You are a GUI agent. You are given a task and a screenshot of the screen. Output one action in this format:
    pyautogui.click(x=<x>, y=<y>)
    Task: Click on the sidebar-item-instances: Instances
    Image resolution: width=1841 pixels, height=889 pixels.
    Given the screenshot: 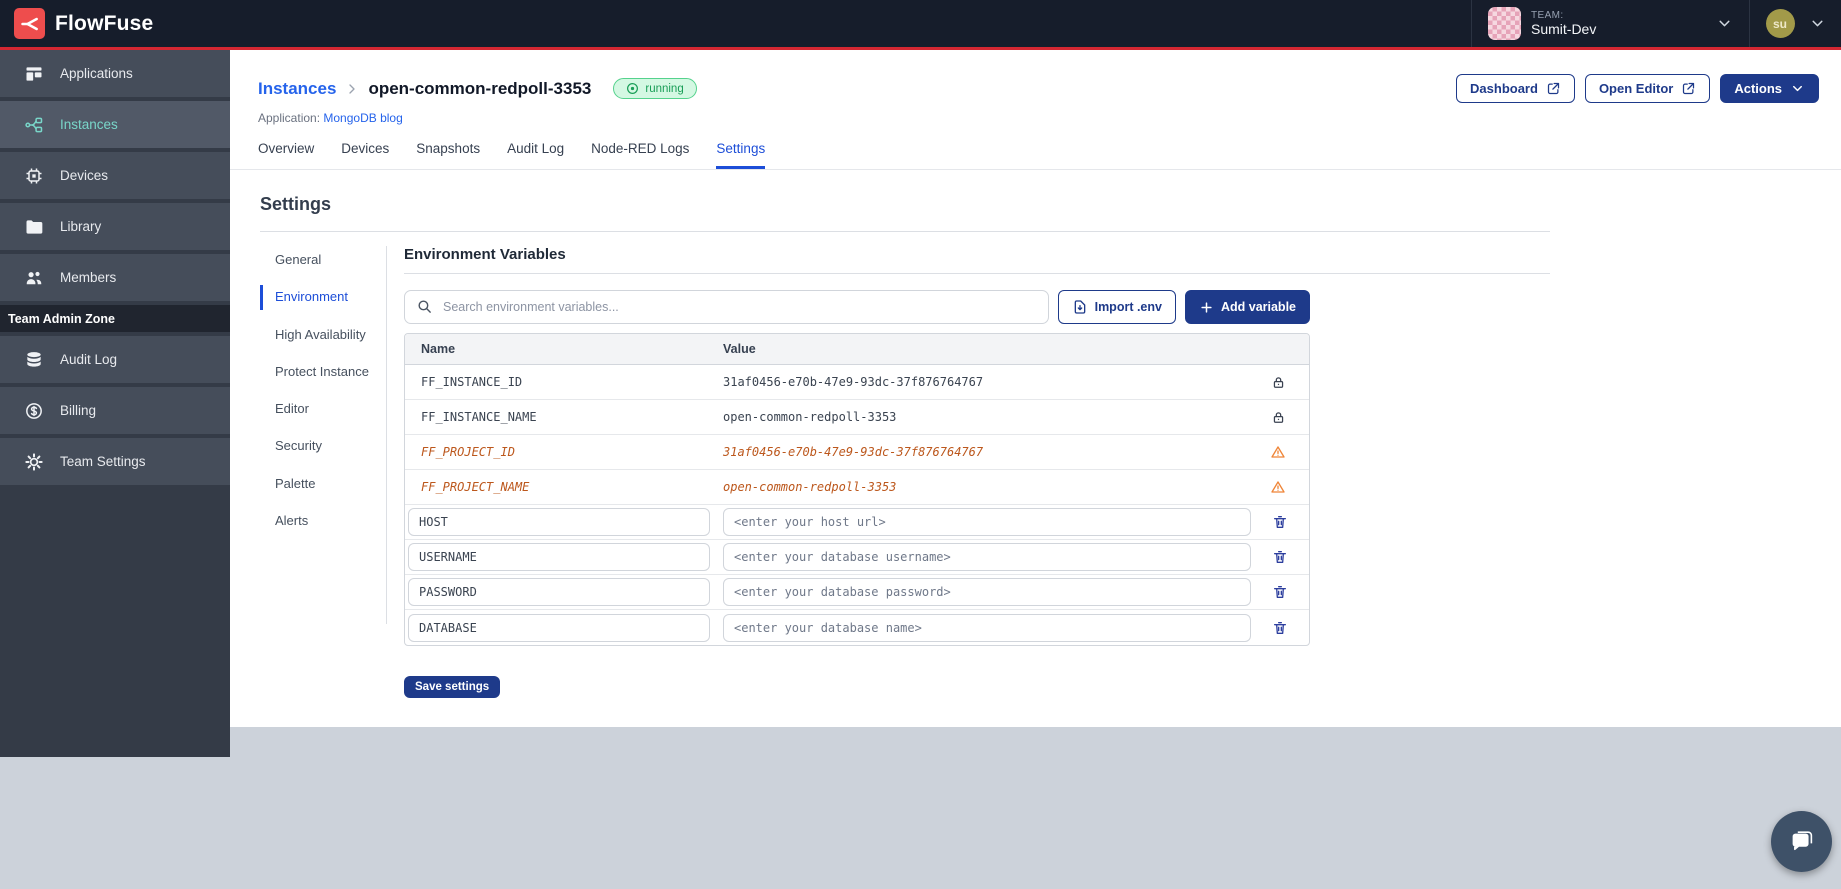 What is the action you would take?
    pyautogui.click(x=115, y=124)
    